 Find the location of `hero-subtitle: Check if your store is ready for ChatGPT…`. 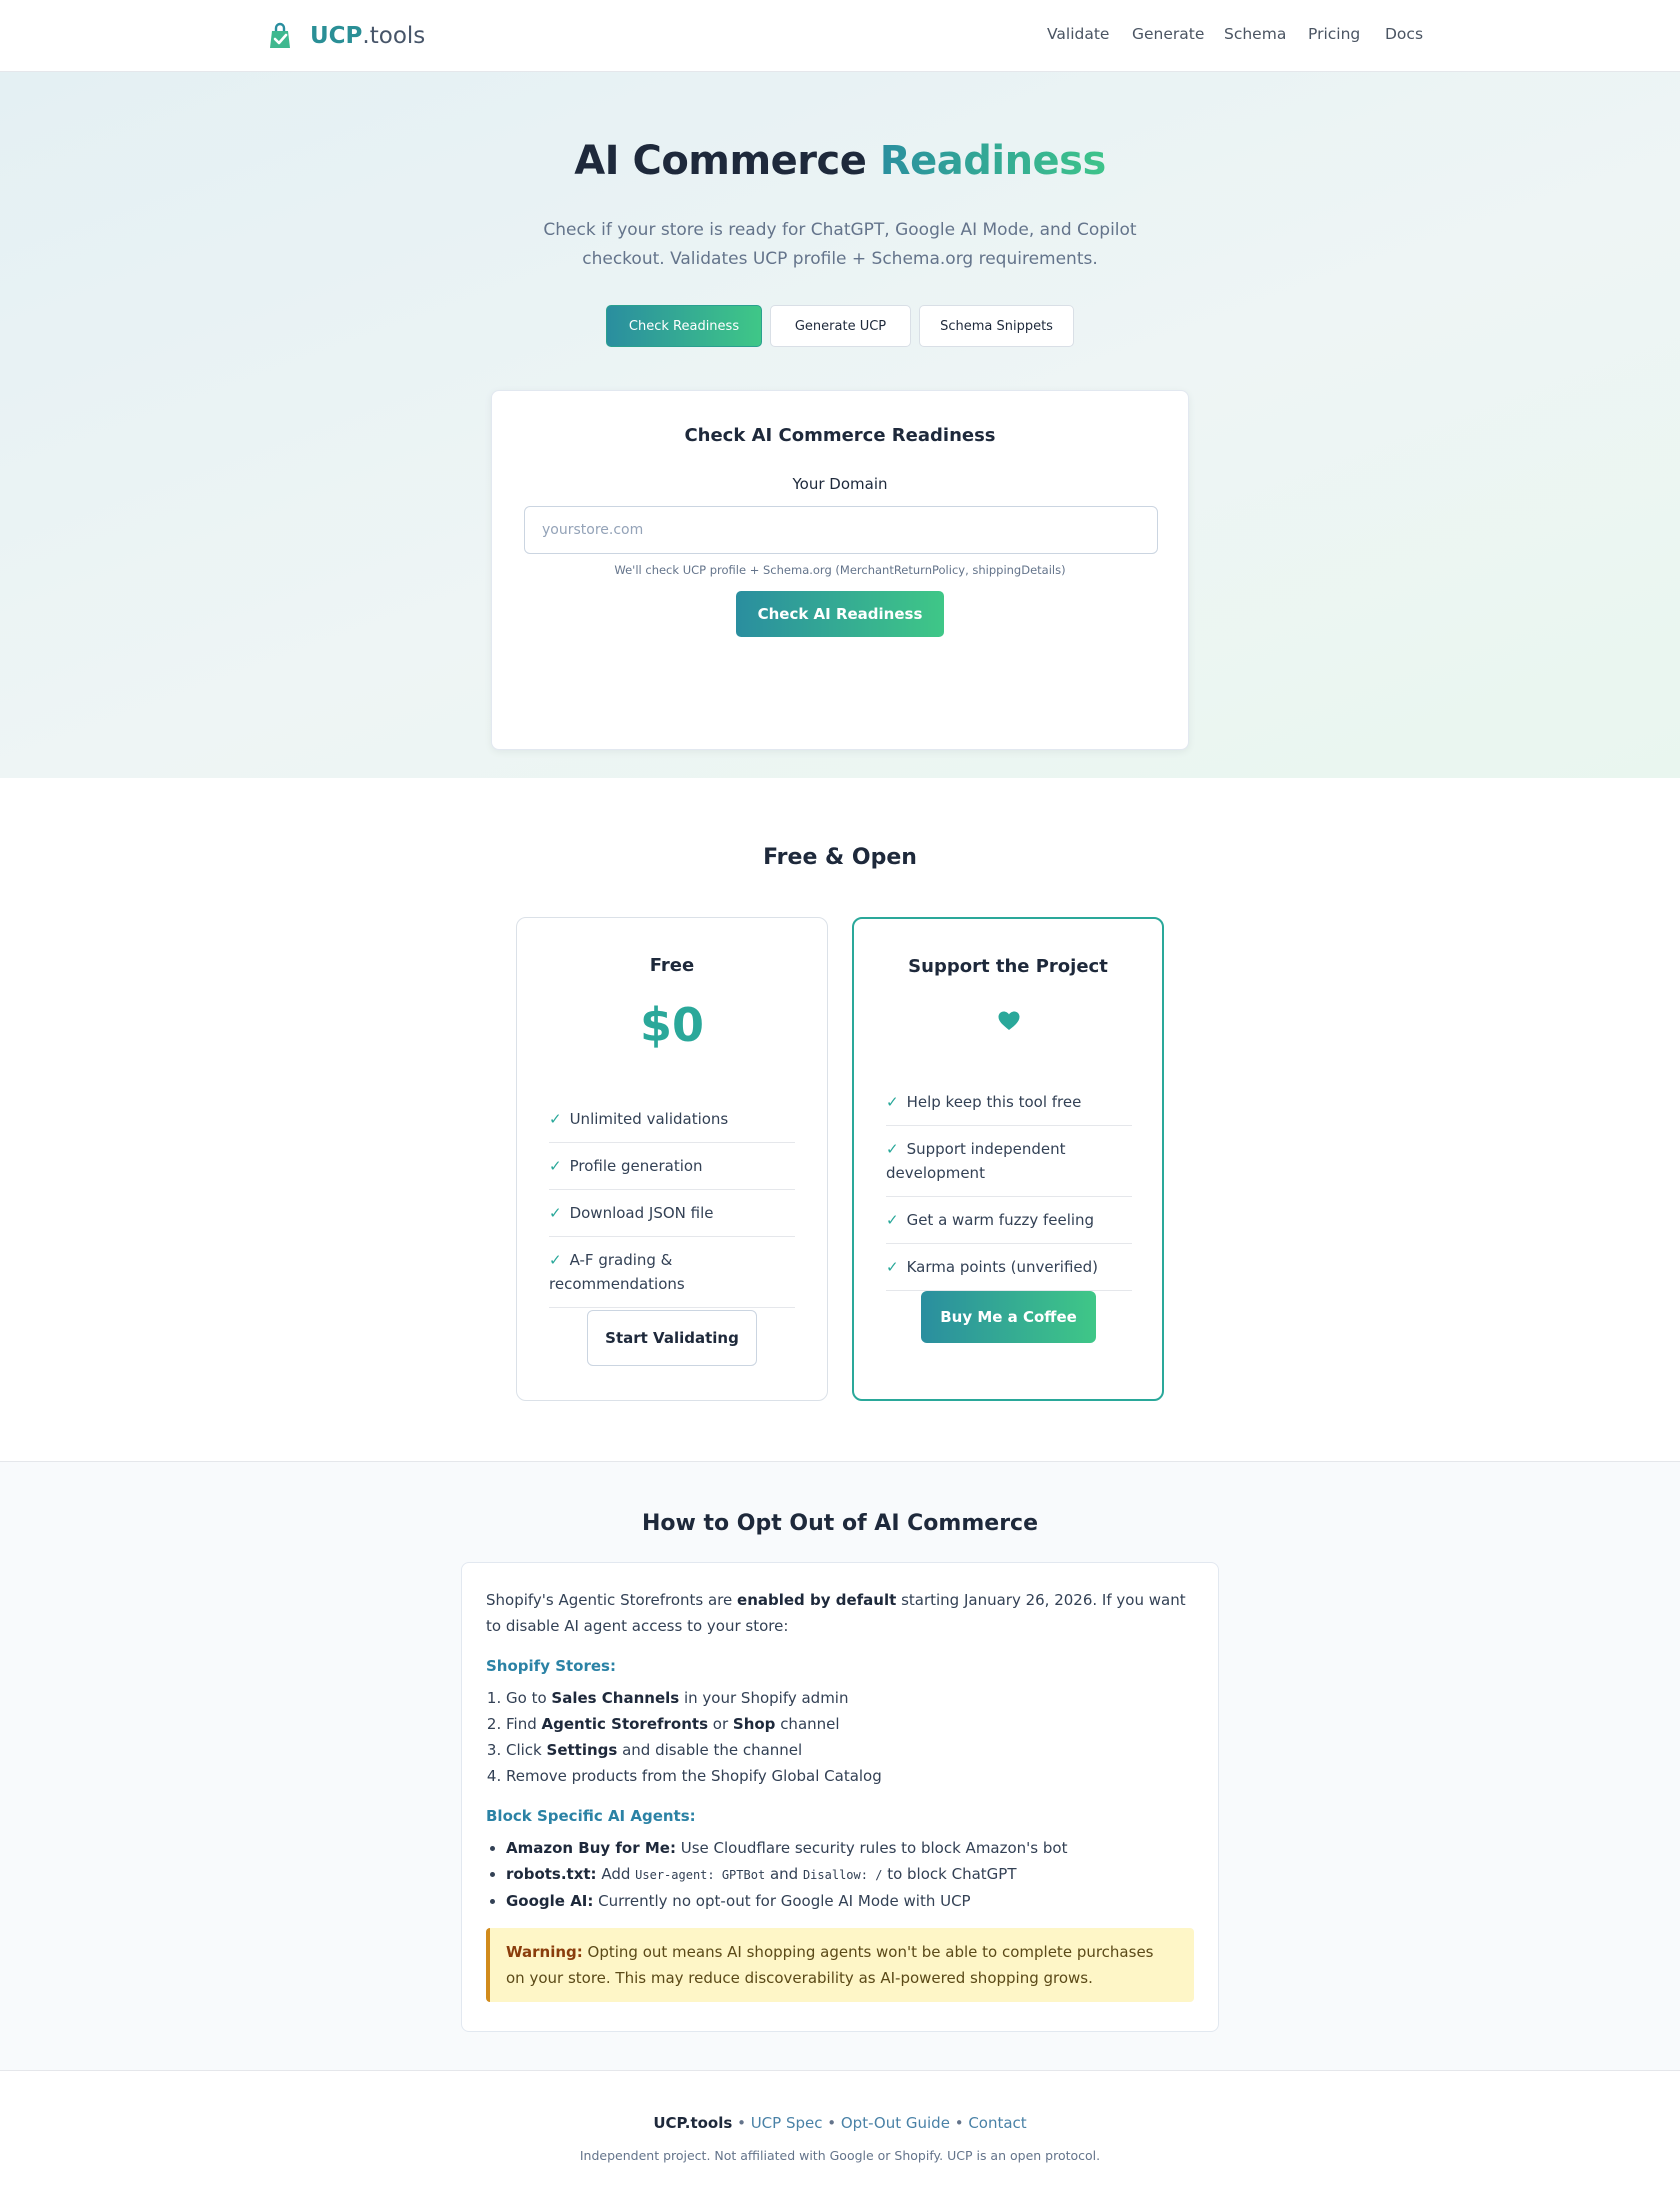

hero-subtitle: Check if your store is ready for ChatGPT… is located at coordinates (840, 244).